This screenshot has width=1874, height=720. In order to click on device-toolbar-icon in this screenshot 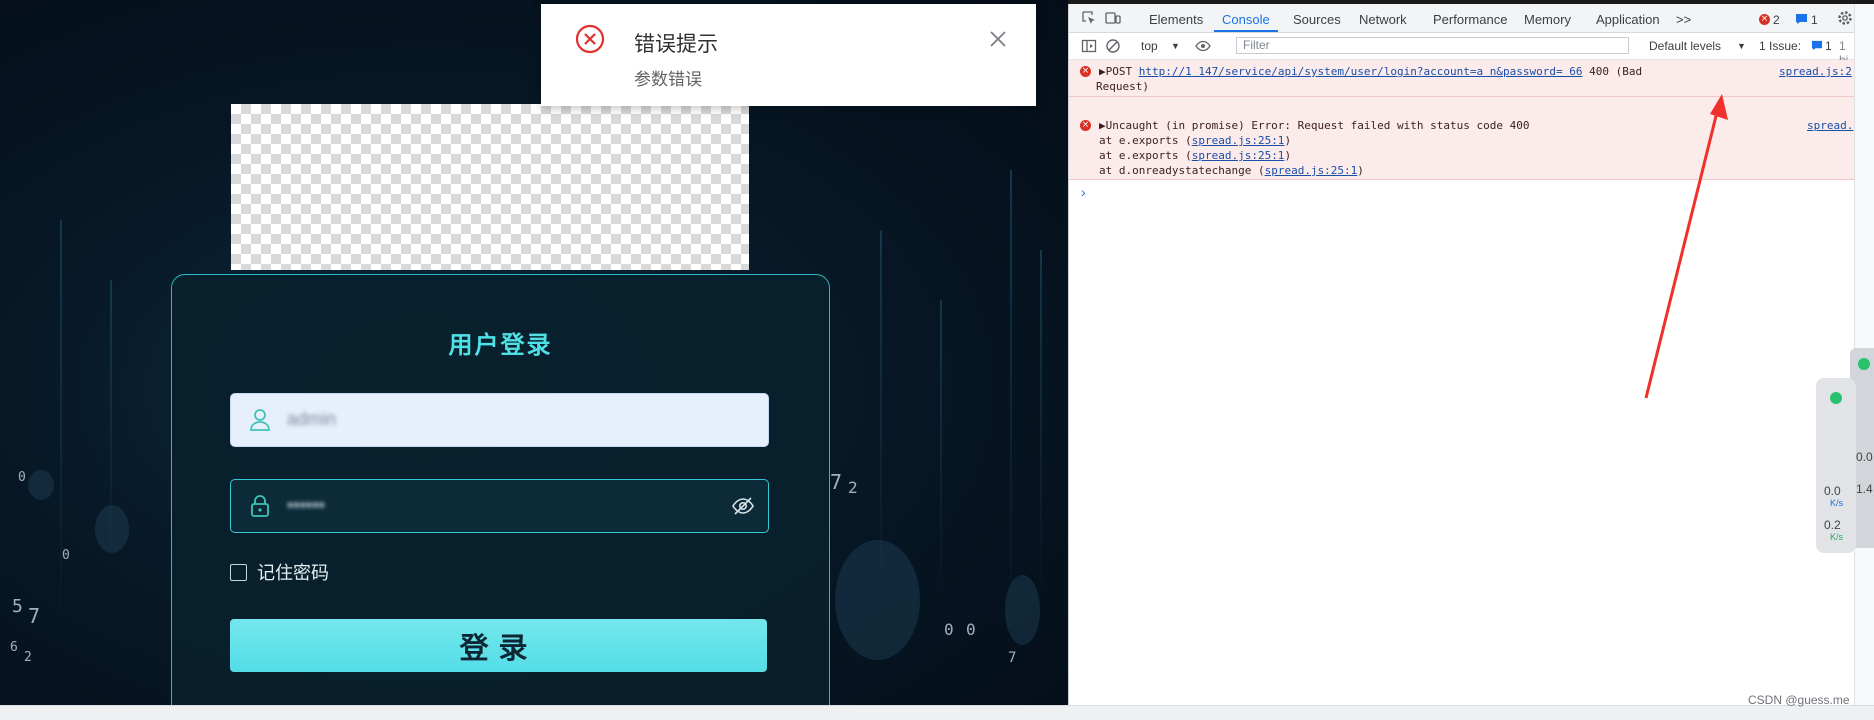, I will do `click(1113, 18)`.